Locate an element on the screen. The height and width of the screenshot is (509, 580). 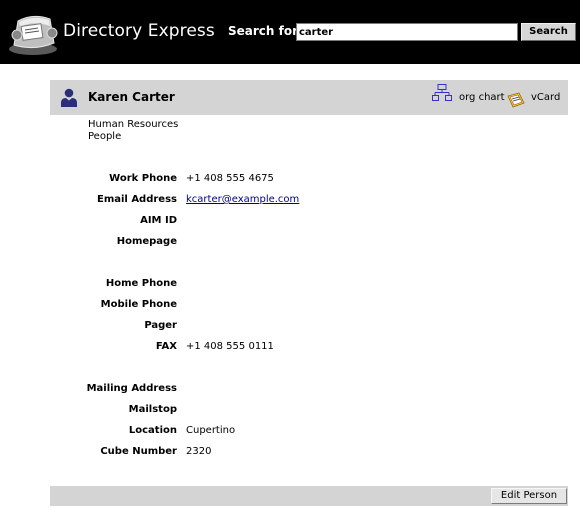
fax-value: +1 408 555 0111 is located at coordinates (230, 346).